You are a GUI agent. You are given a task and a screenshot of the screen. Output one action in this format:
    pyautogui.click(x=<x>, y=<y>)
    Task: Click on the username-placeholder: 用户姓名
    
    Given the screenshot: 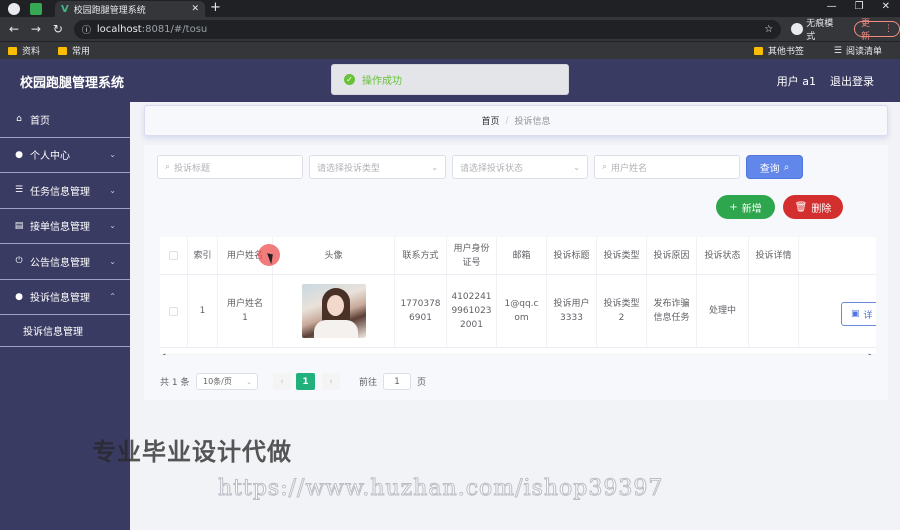 What is the action you would take?
    pyautogui.click(x=629, y=168)
    